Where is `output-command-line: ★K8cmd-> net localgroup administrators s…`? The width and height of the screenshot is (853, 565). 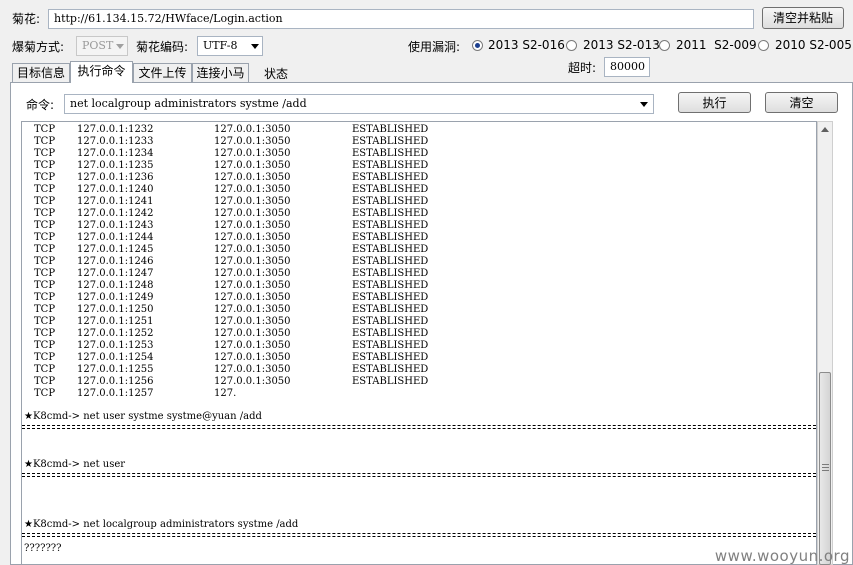
output-command-line: ★K8cmd-> net localgroup administrators s… is located at coordinates (161, 524).